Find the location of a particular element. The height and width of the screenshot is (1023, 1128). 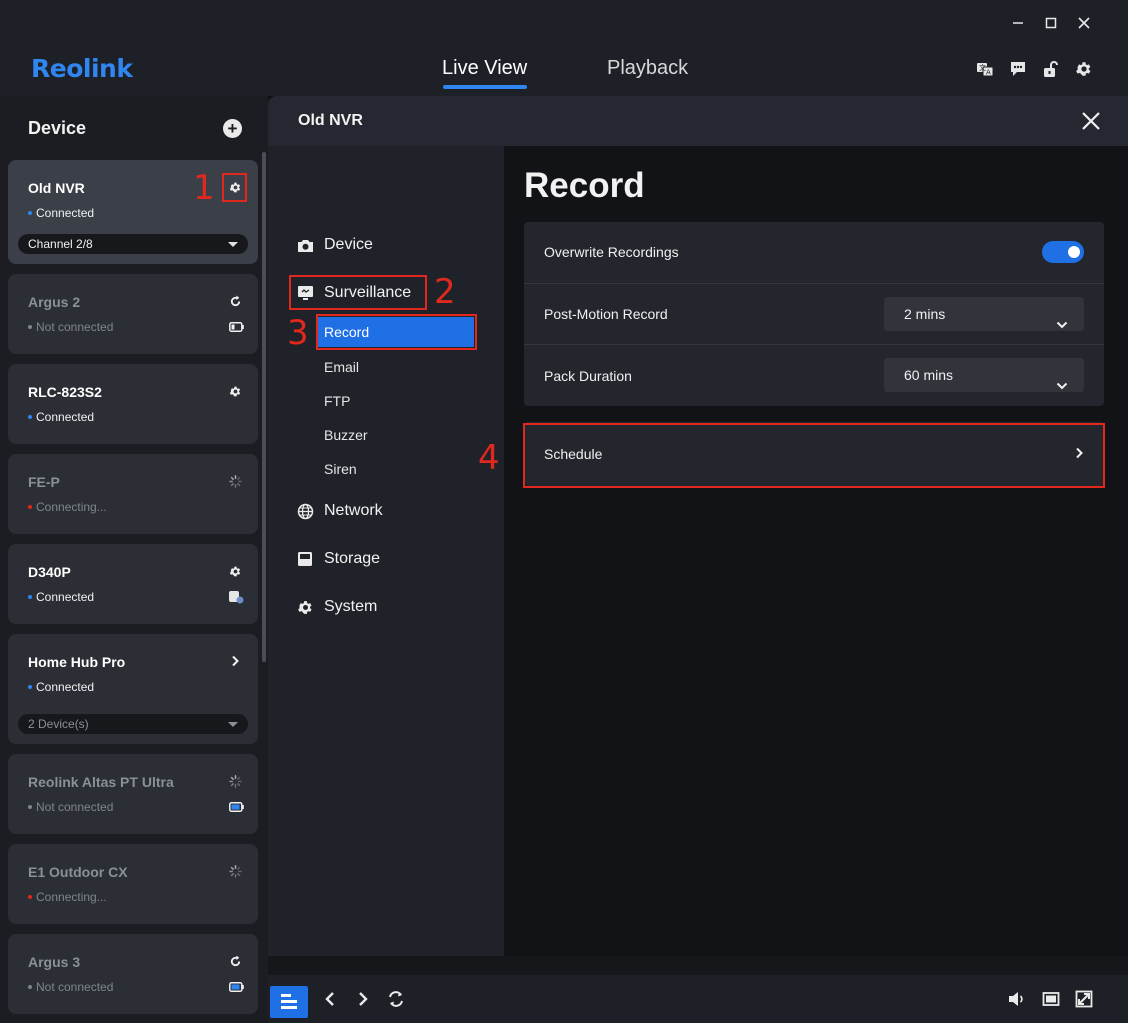

sidebar-scrollbar is located at coordinates (264, 407).